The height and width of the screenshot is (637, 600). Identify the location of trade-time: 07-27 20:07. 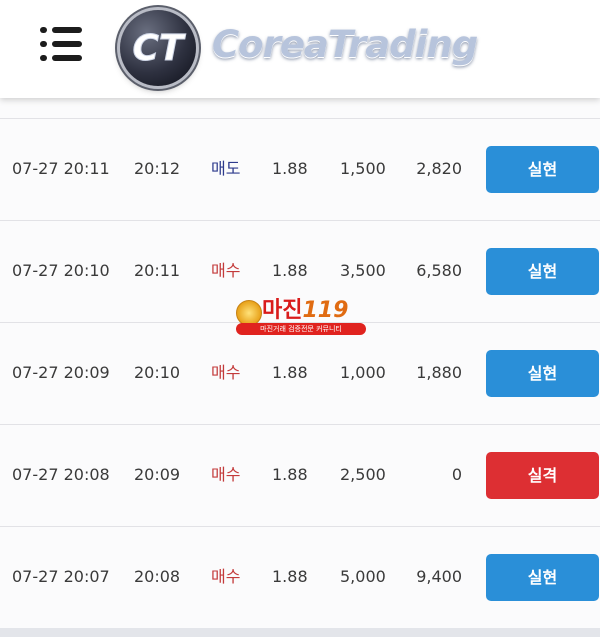
(61, 576).